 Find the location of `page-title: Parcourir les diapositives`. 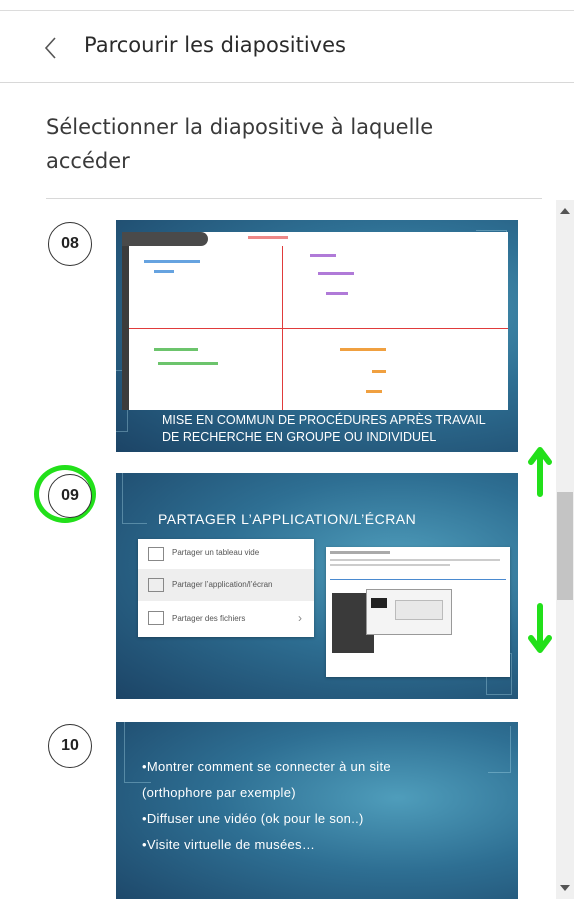

page-title: Parcourir les diapositives is located at coordinates (215, 45).